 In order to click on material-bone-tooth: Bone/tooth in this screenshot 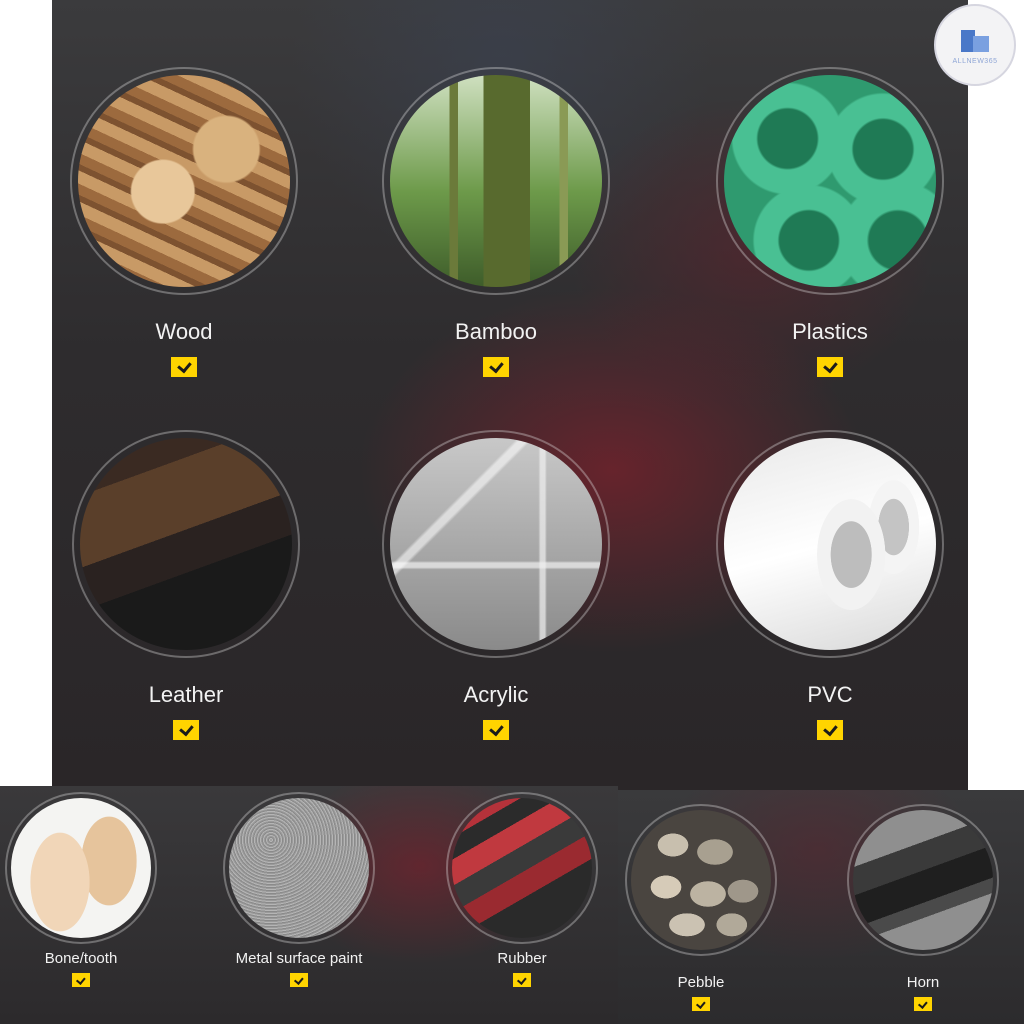, I will do `click(81, 889)`.